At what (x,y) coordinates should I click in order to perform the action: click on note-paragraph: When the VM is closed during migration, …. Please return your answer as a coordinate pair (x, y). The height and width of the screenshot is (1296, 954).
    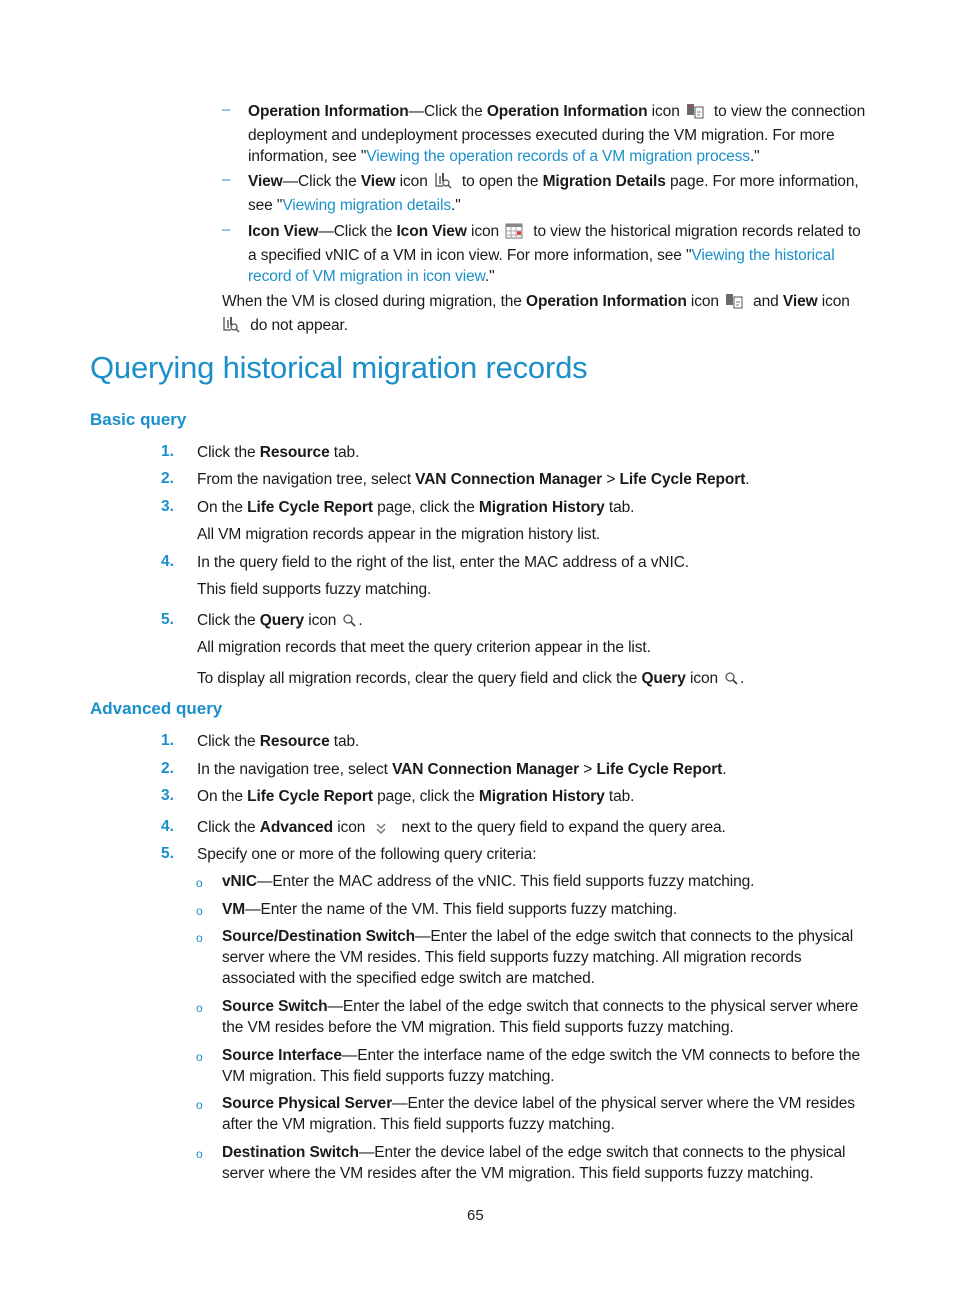
    Looking at the image, I should click on (547, 315).